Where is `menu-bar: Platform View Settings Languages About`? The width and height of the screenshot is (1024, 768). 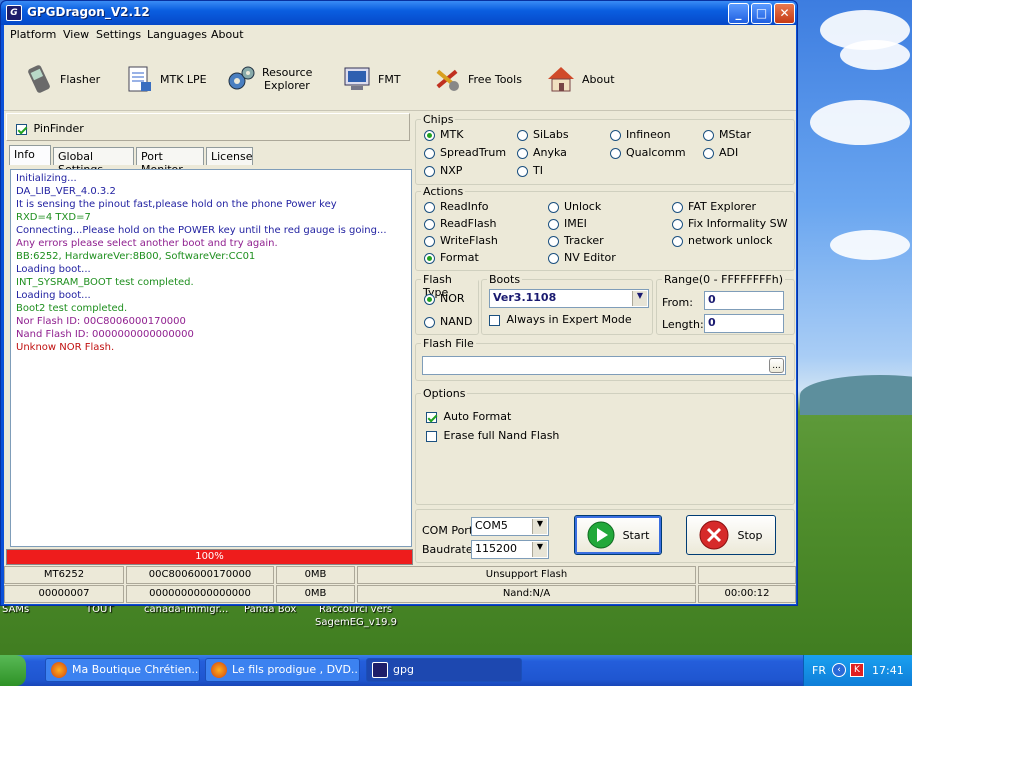
menu-bar: Platform View Settings Languages About is located at coordinates (400, 35).